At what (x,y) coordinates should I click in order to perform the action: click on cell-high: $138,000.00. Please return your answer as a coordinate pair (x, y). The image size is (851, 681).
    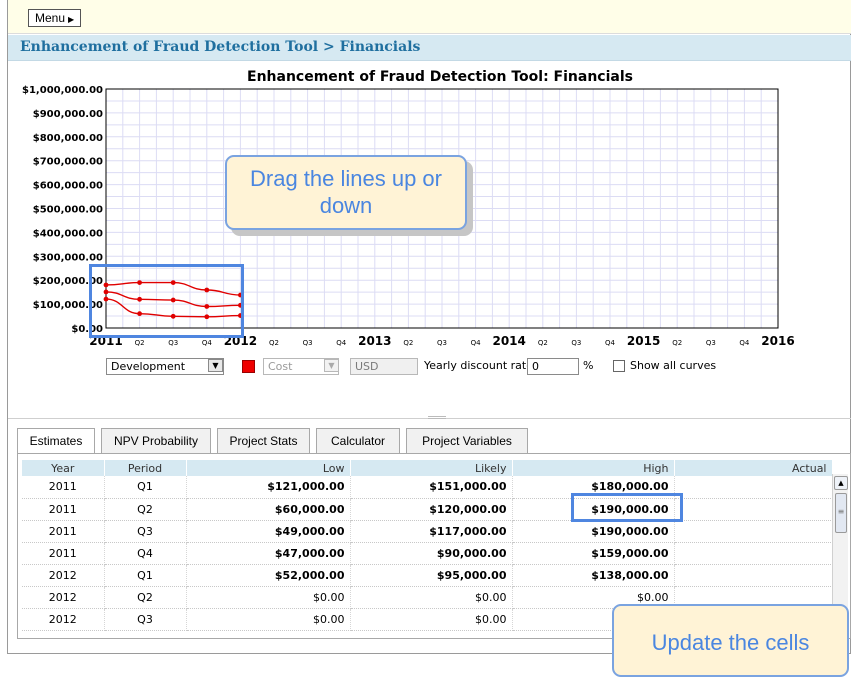
    Looking at the image, I should click on (593, 575).